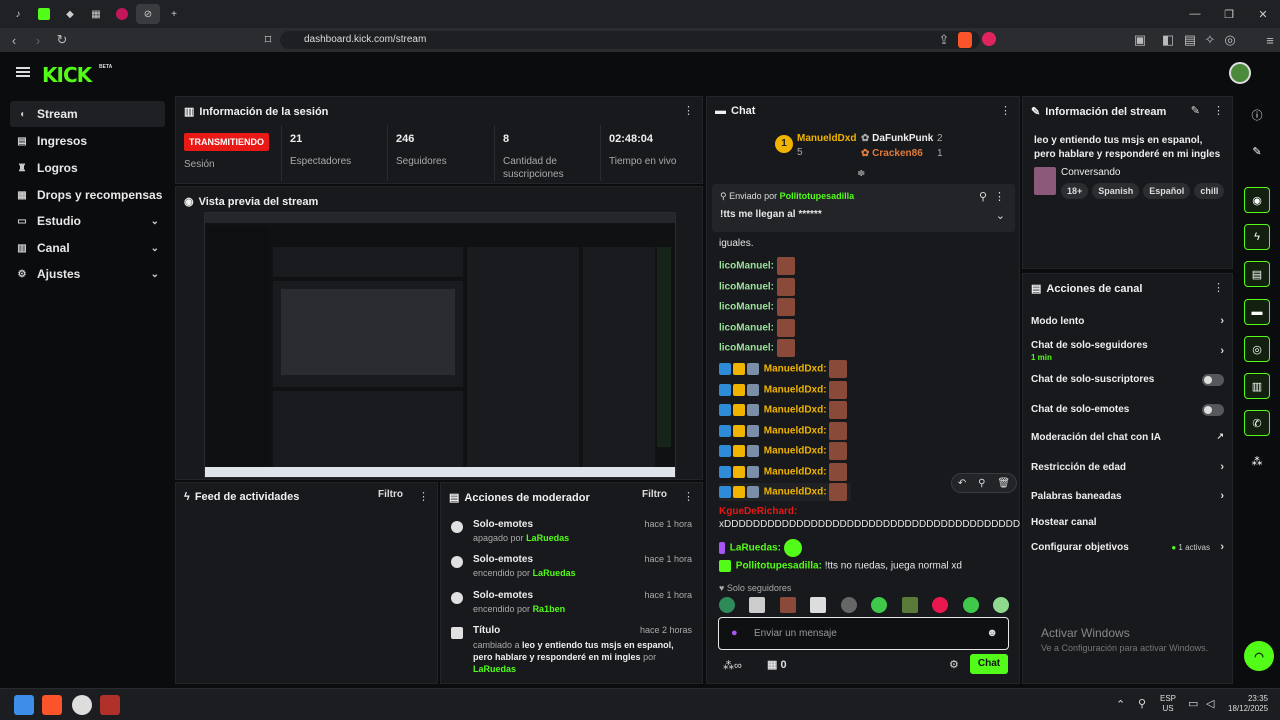 Image resolution: width=1280 pixels, height=720 pixels. I want to click on chevron-up-icon: ⌃, so click(1120, 704).